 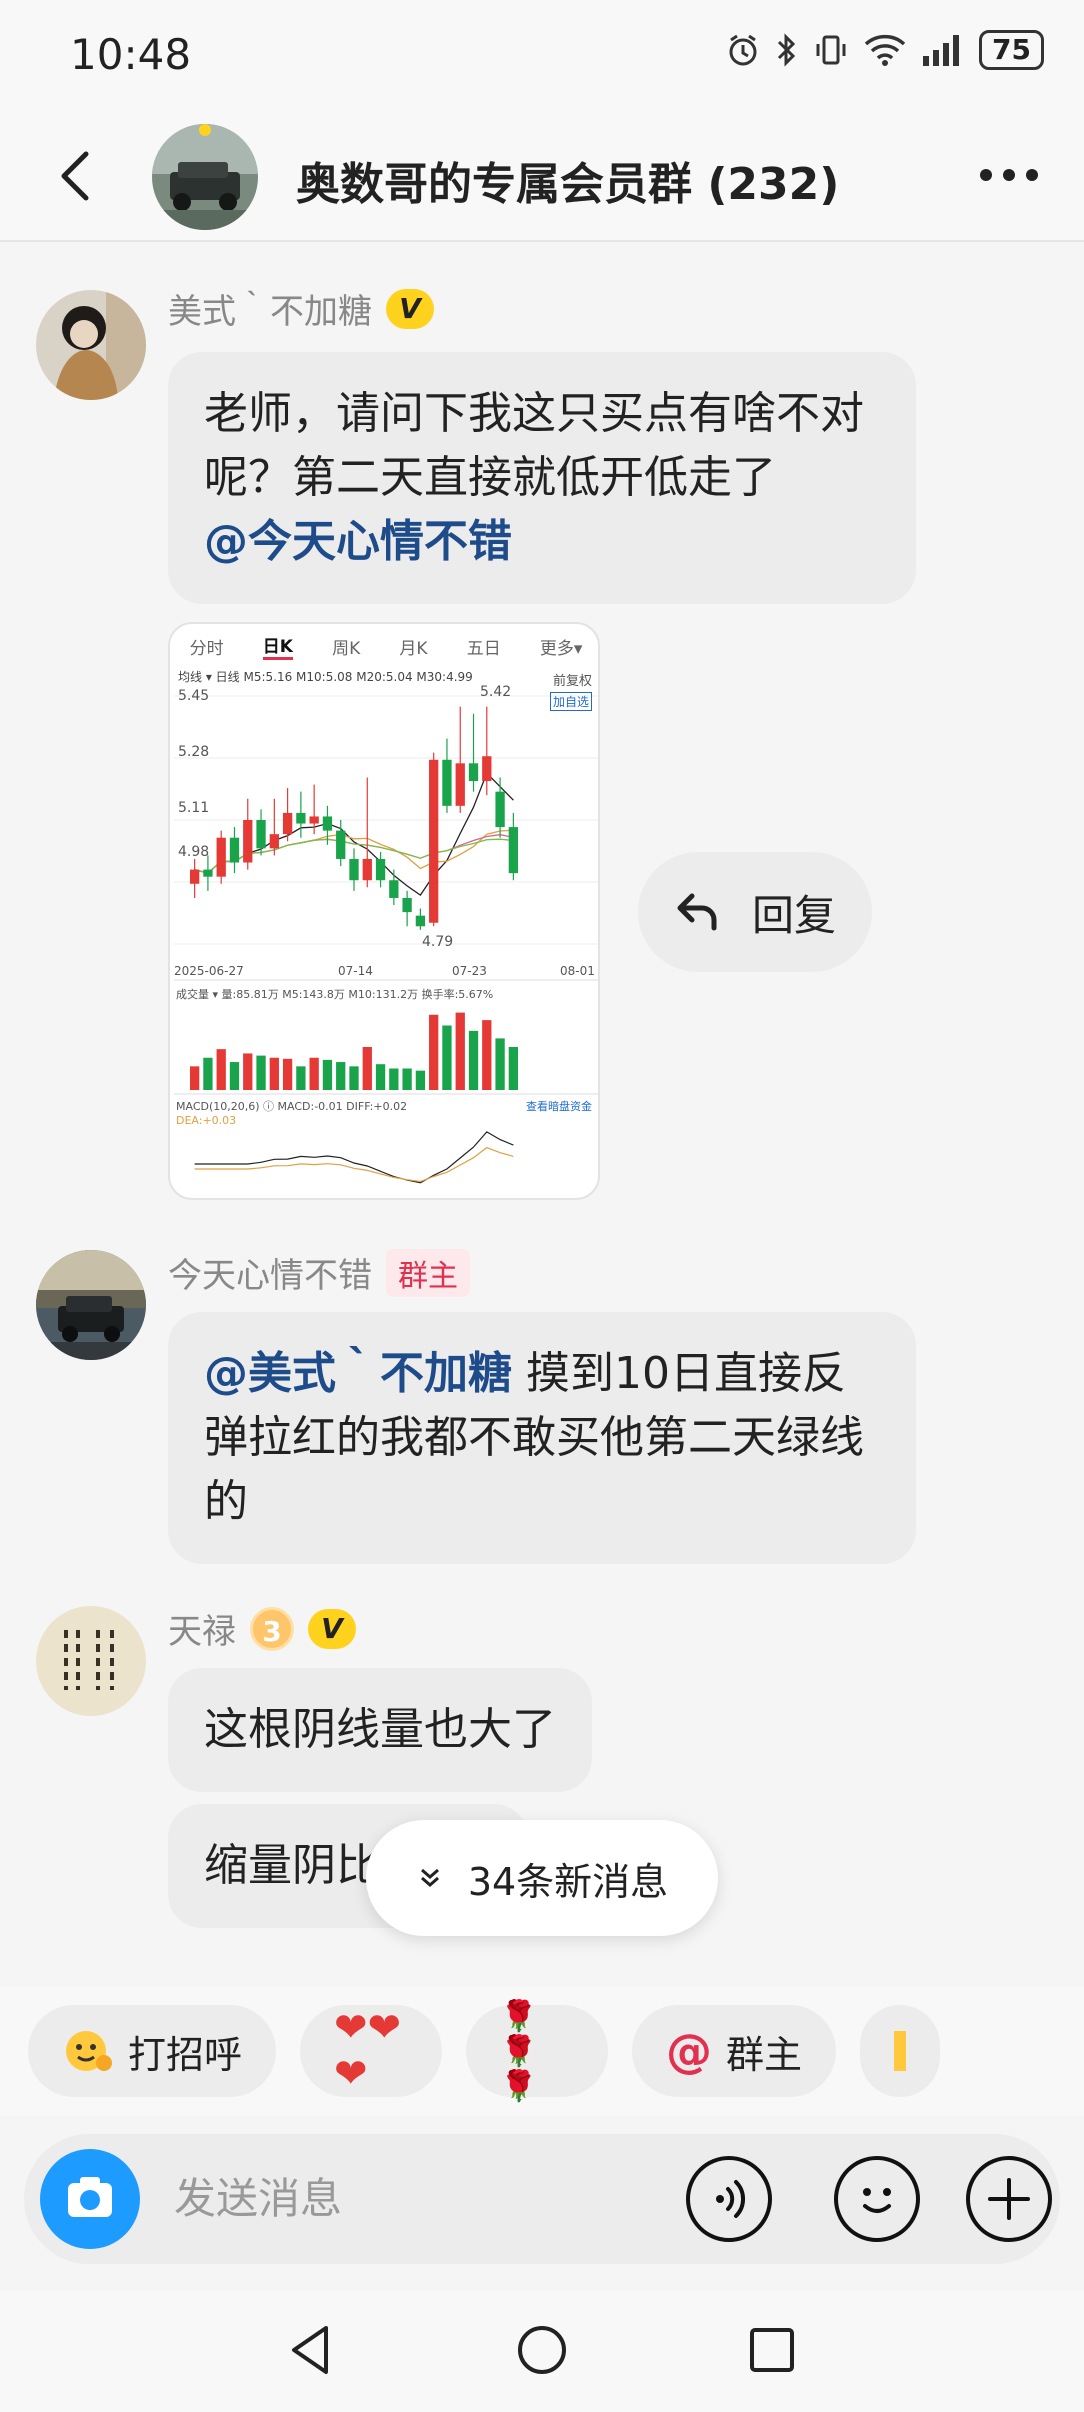 I want to click on sender-name-text: 天禄, so click(x=202, y=1632).